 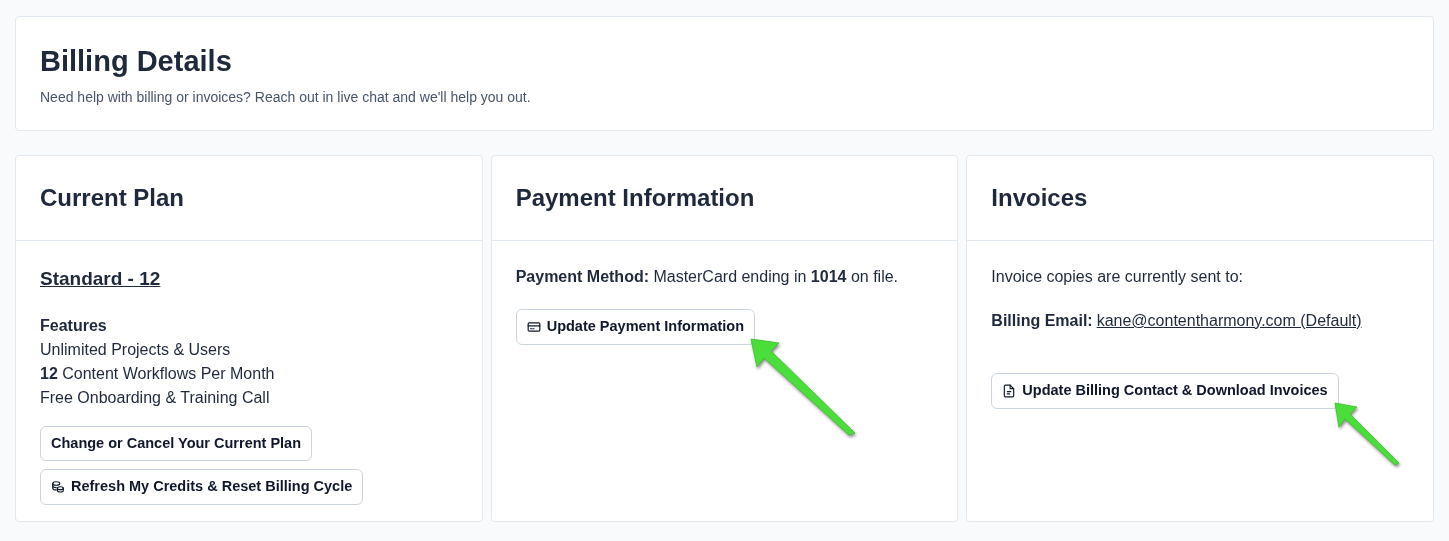 I want to click on document-icon, so click(x=1009, y=390).